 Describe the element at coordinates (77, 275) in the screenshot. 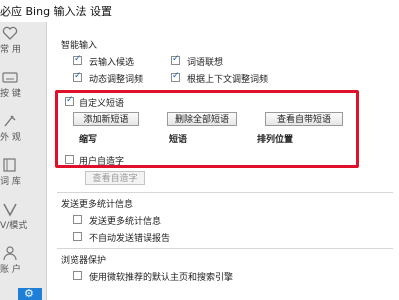

I see `default-homepage-checkbox` at that location.